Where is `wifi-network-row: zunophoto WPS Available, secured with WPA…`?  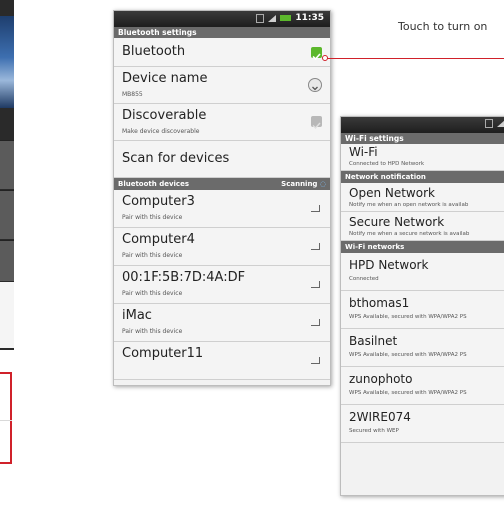 wifi-network-row: zunophoto WPS Available, secured with WPA… is located at coordinates (422, 386).